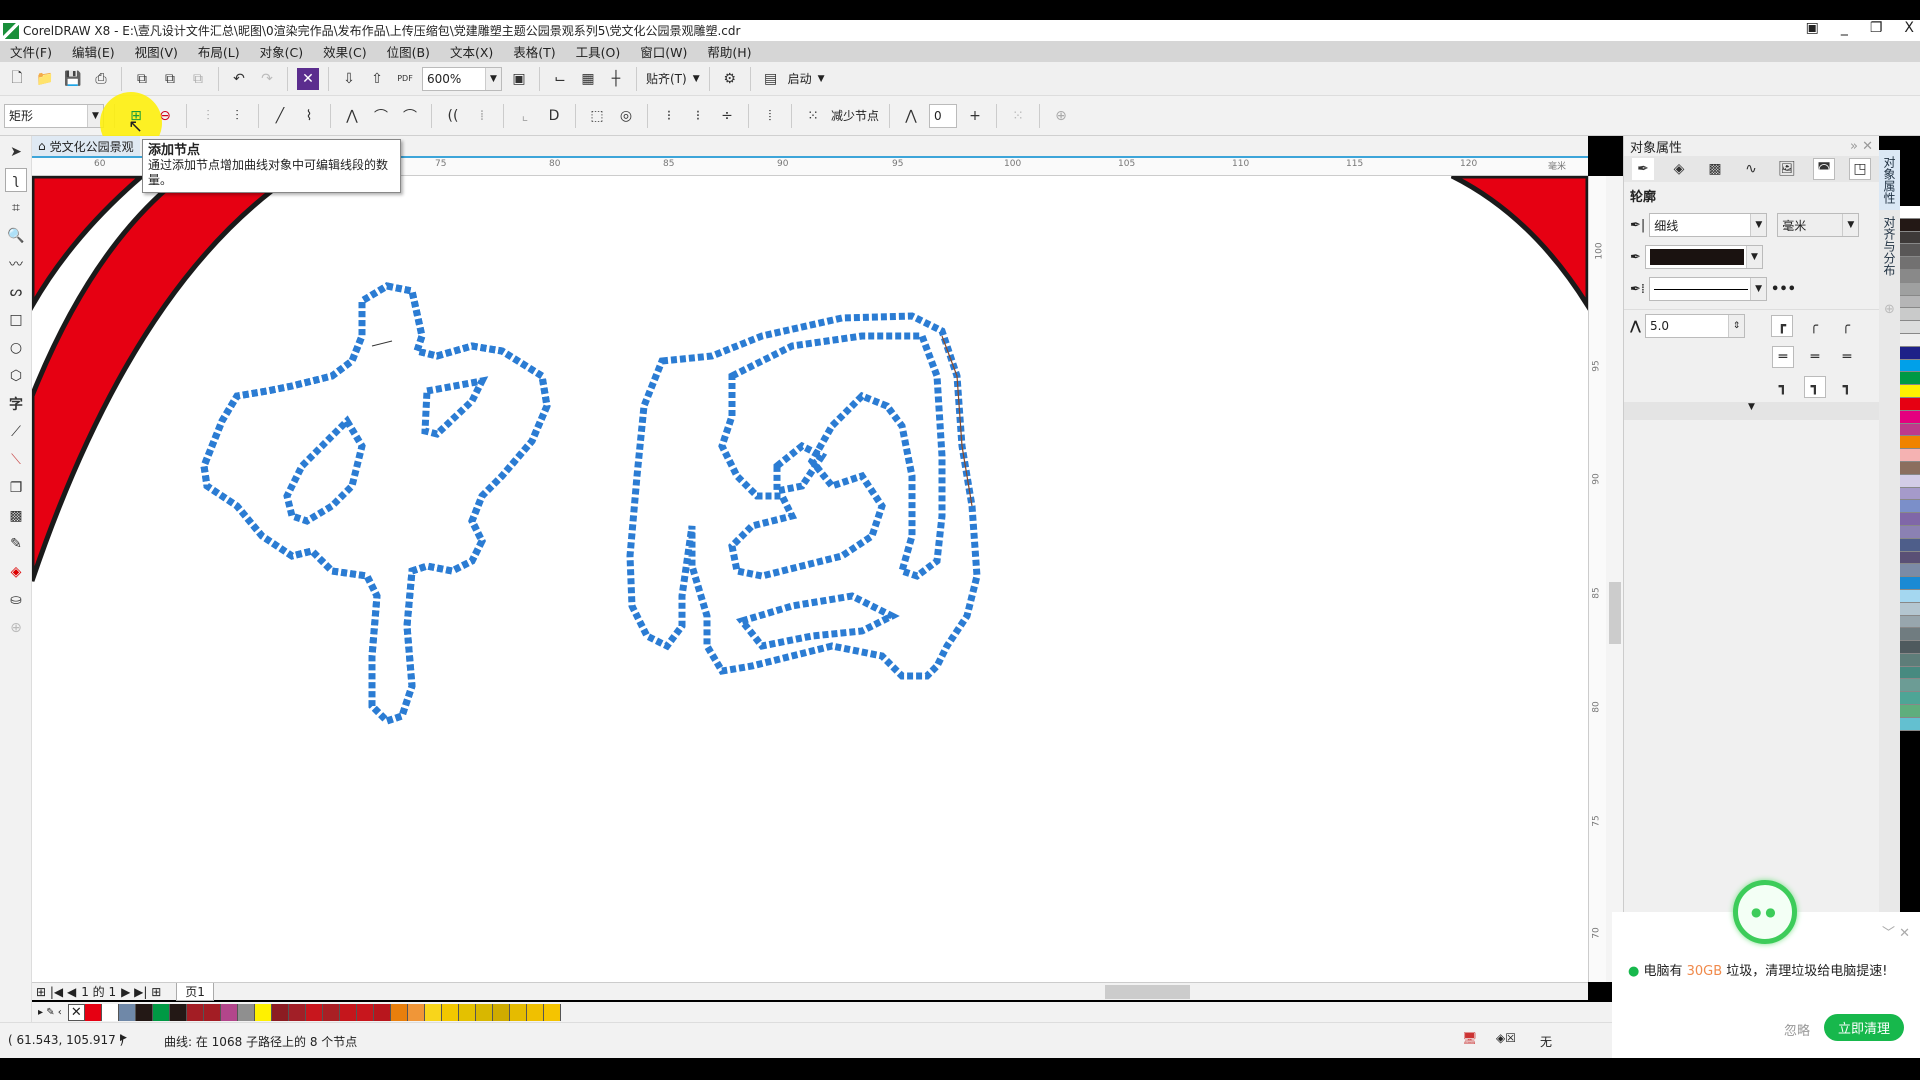  Describe the element at coordinates (16, 320) in the screenshot. I see `rectangle-tool-icon: □` at that location.